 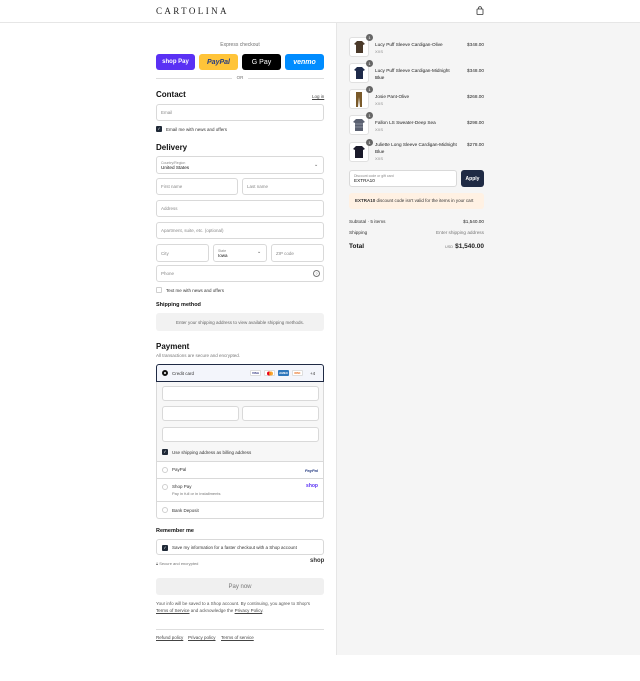 I want to click on apply-button: Apply, so click(x=472, y=178).